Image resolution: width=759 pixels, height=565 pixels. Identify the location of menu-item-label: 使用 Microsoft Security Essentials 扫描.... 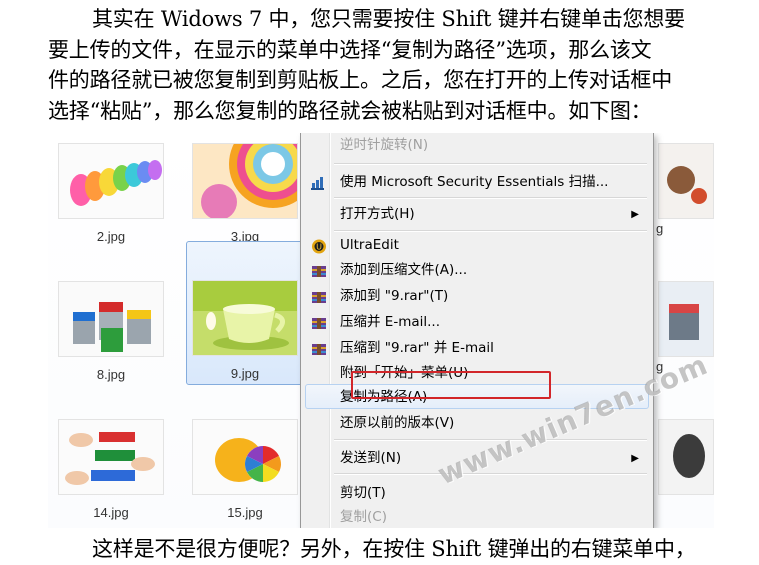
(474, 182).